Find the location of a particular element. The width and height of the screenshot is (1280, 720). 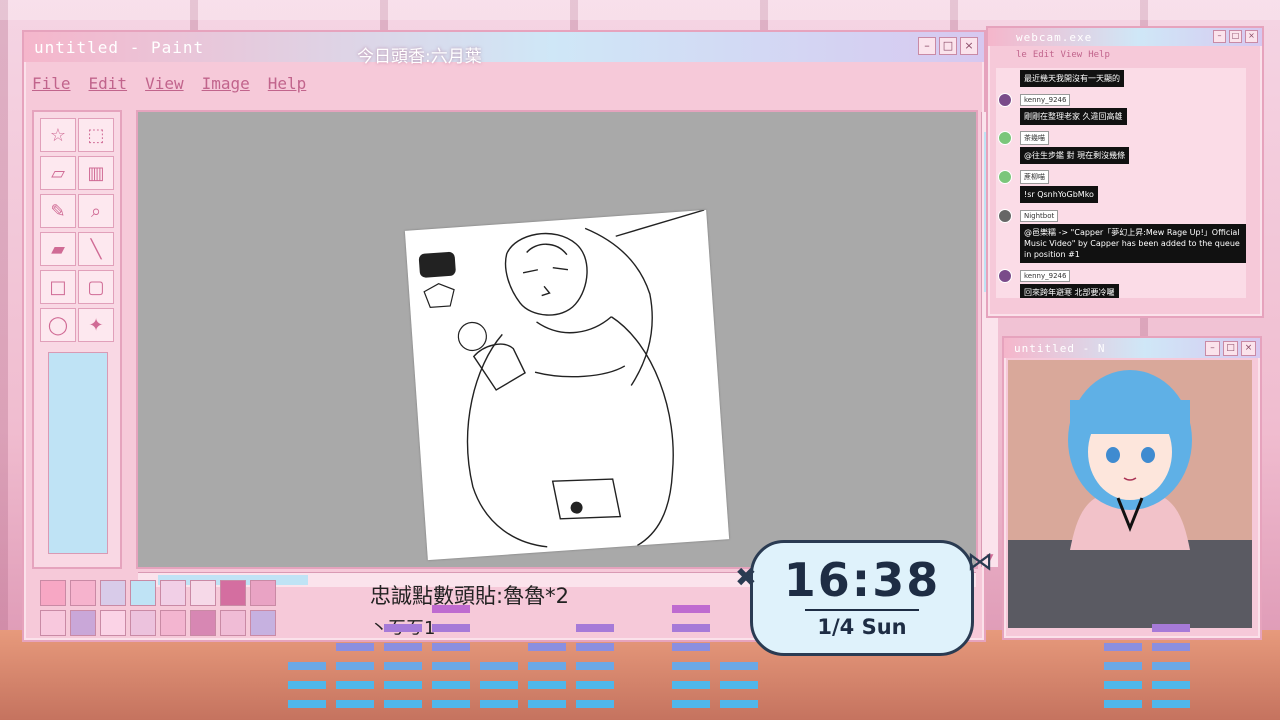

maximize-button: □ is located at coordinates (948, 46).